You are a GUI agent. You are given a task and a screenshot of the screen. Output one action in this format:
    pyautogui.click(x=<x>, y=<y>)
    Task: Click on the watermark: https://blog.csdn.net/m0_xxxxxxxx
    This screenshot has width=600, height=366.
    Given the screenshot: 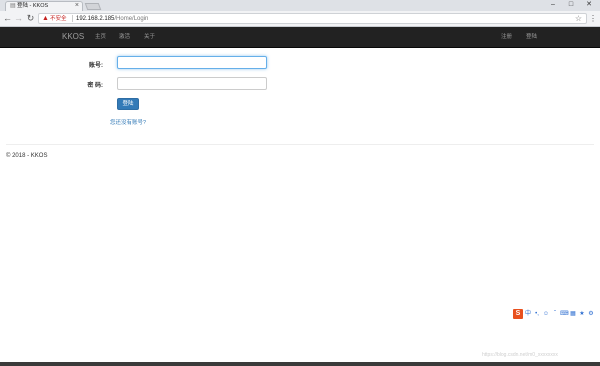 What is the action you would take?
    pyautogui.click(x=520, y=355)
    